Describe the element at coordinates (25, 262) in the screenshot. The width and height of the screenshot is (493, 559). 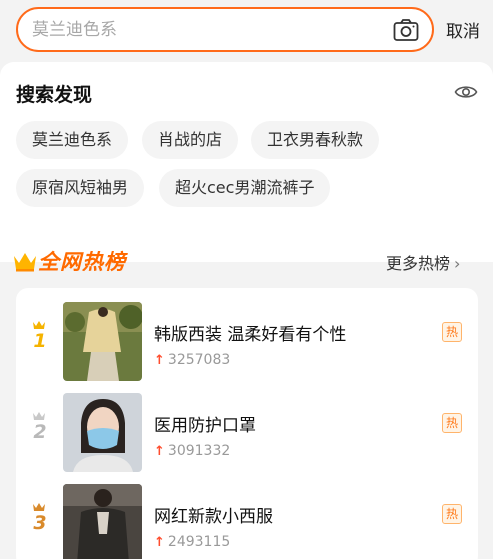
I see `crown-icon` at that location.